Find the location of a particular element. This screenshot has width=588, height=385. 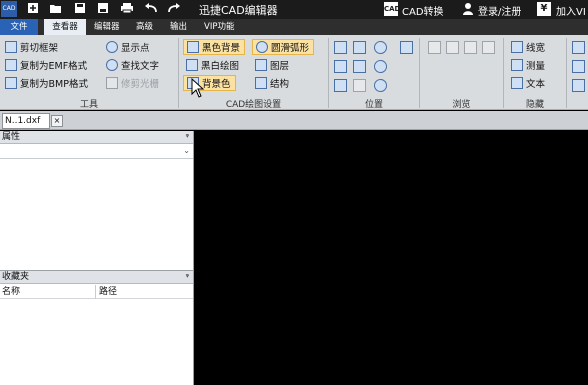

zoom-extents-icon is located at coordinates (340, 66).